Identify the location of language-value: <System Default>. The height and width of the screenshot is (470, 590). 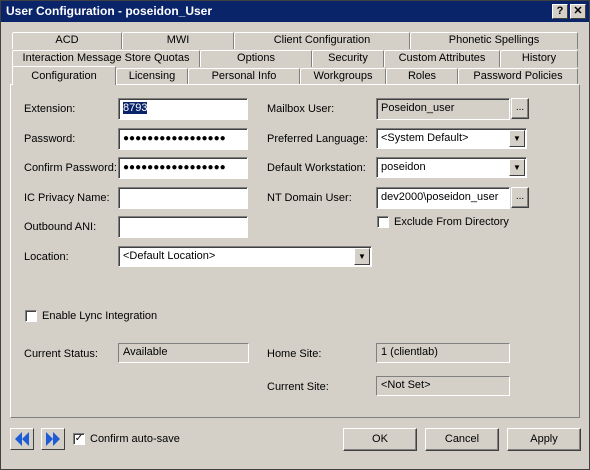
(425, 138).